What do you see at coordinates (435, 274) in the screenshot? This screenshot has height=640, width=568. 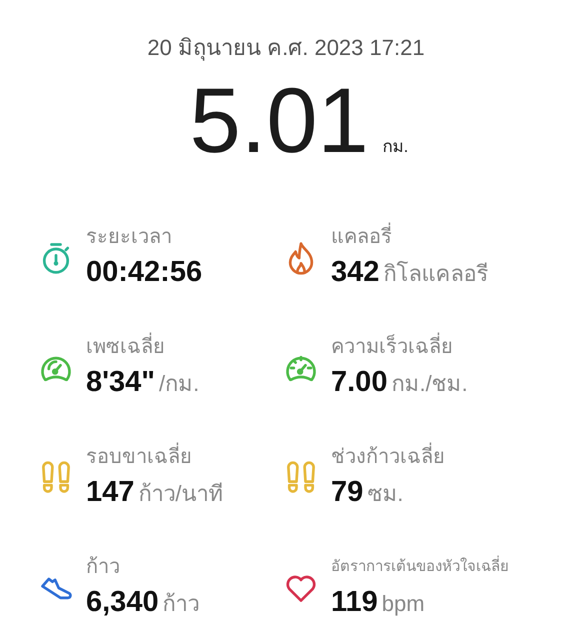 I see `stat-unit: กิโลแคลอรี` at bounding box center [435, 274].